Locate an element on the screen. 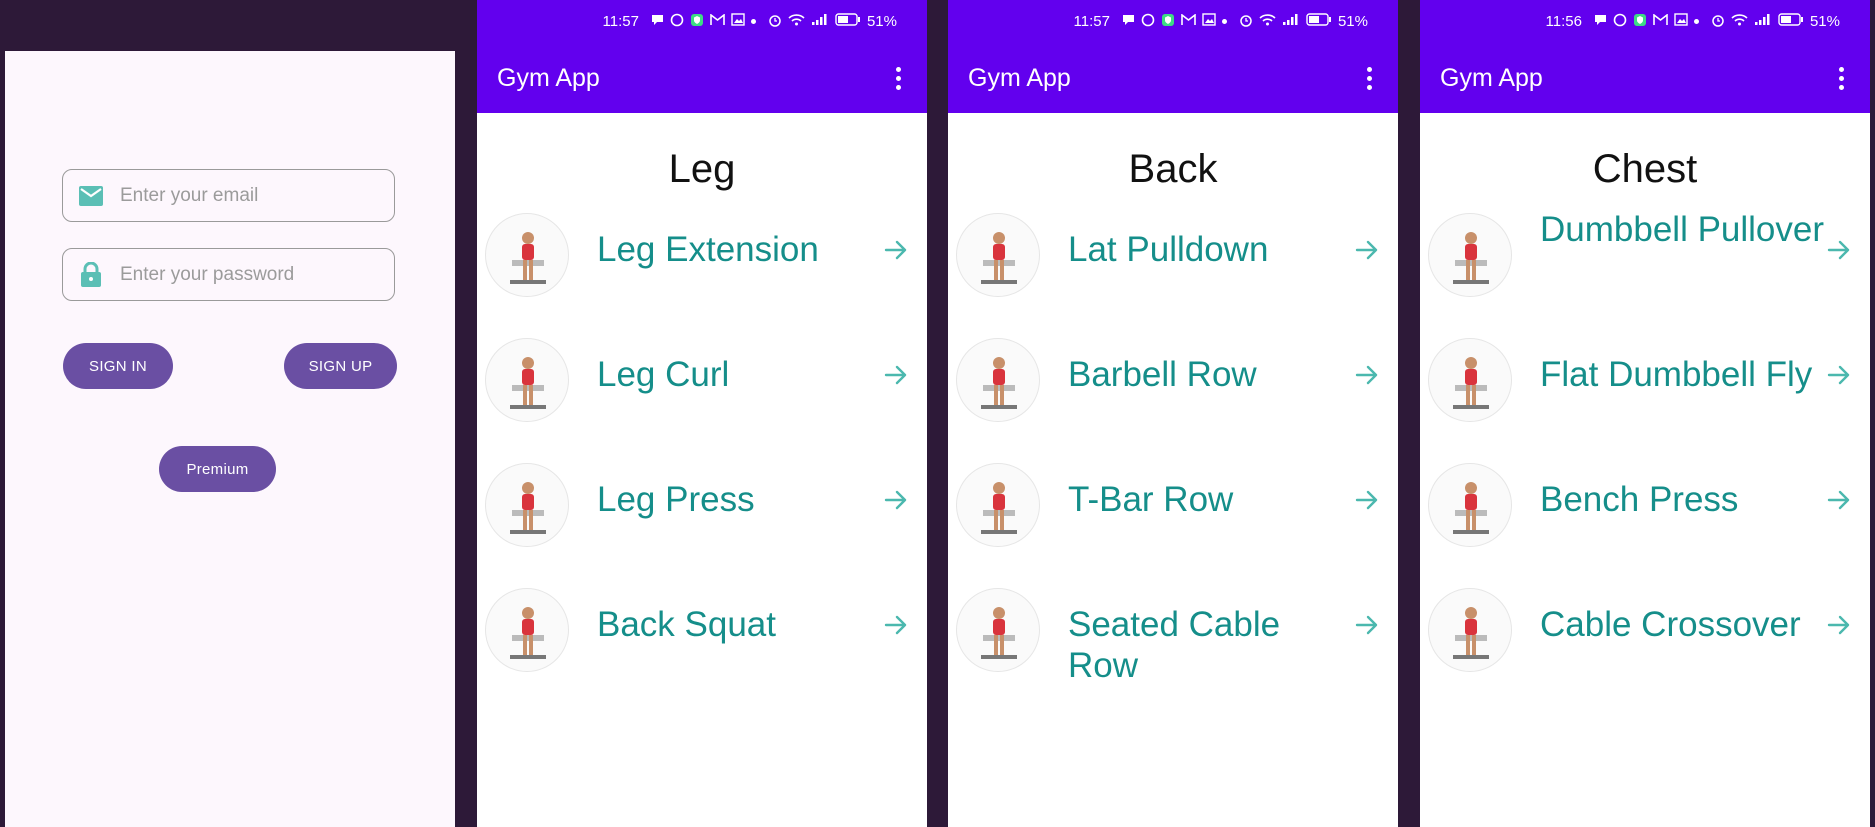 The width and height of the screenshot is (1875, 827). exercise-name: Seated Cable Row is located at coordinates (1174, 645).